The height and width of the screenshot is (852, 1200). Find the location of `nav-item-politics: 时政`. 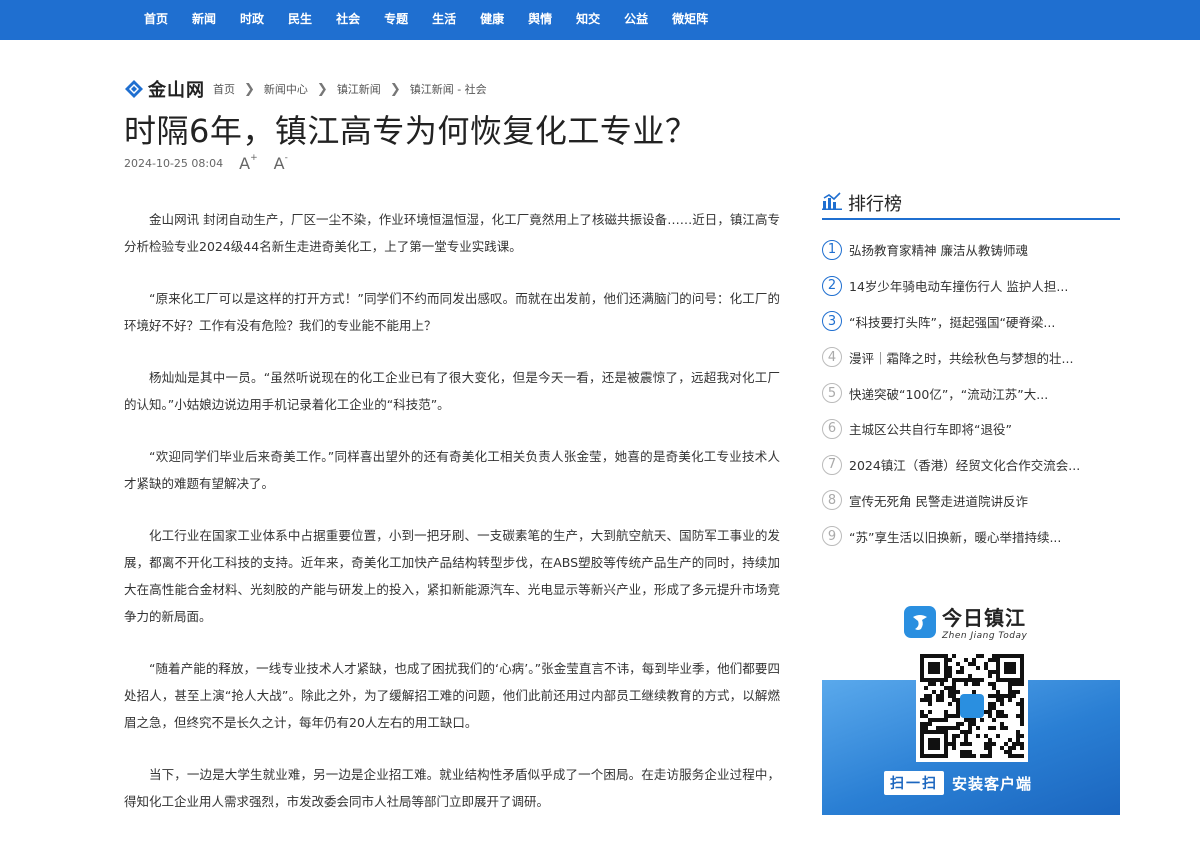

nav-item-politics: 时政 is located at coordinates (252, 20).